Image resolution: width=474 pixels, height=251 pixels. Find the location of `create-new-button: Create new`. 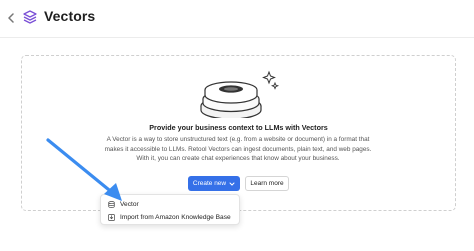

create-new-button: Create new is located at coordinates (214, 183).